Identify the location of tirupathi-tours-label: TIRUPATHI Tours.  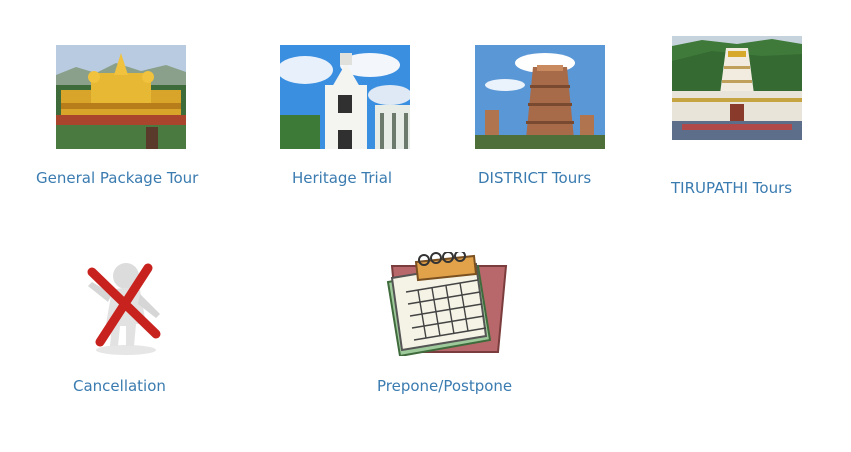
(731, 188).